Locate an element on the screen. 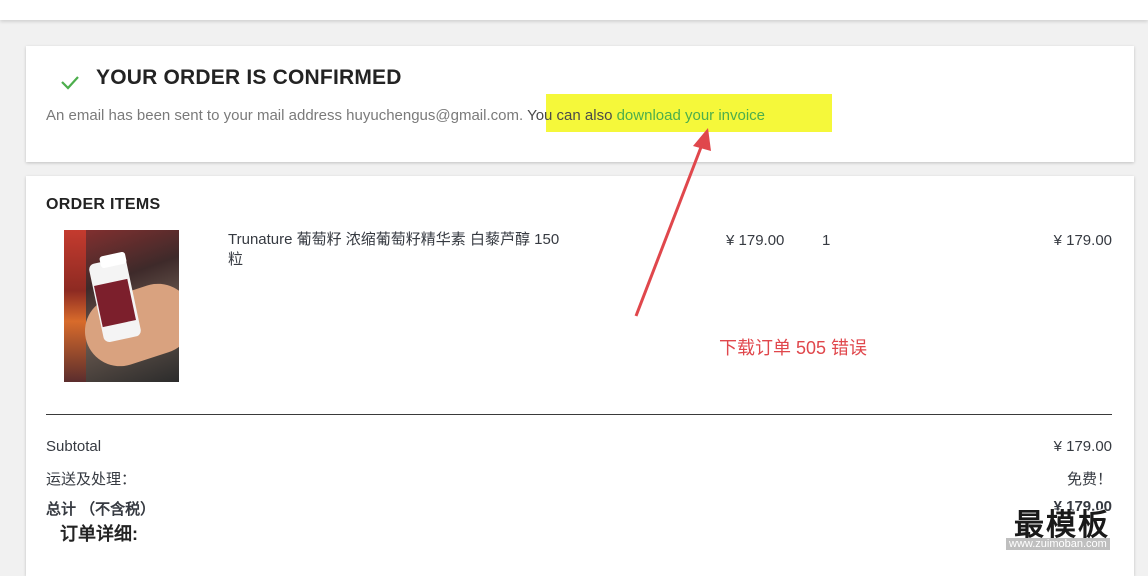 This screenshot has width=1148, height=576. shipping-label: 运送及处理： is located at coordinates (91, 479).